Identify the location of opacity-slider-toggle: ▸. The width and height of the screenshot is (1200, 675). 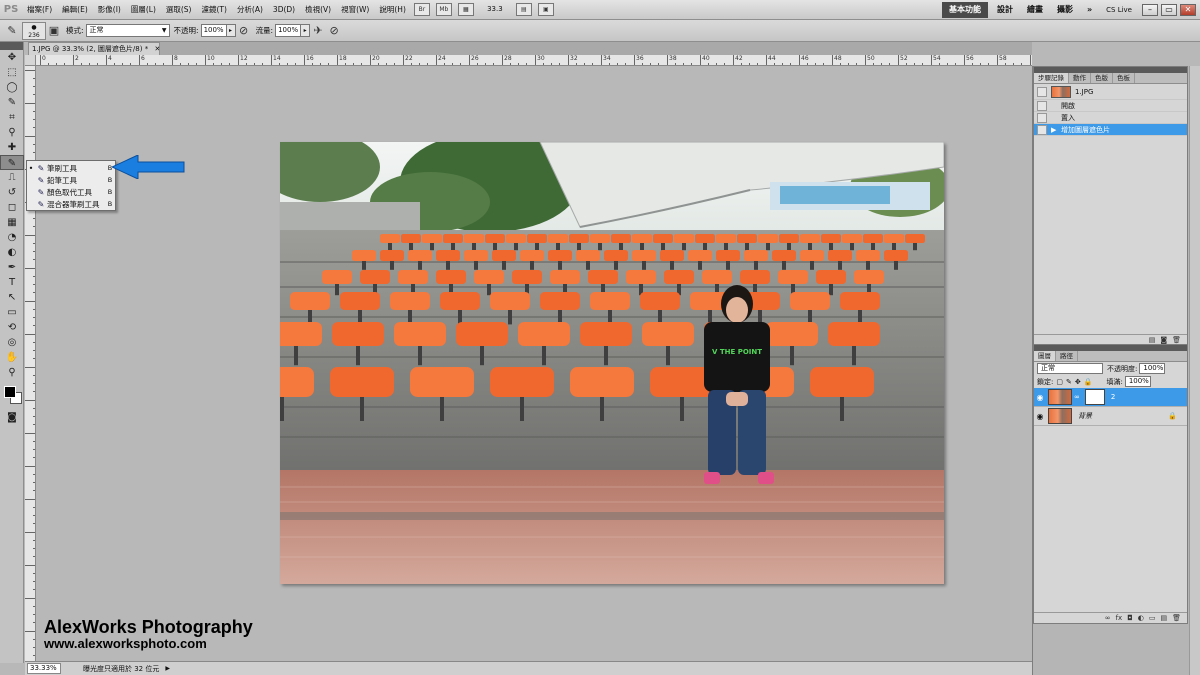
(231, 30).